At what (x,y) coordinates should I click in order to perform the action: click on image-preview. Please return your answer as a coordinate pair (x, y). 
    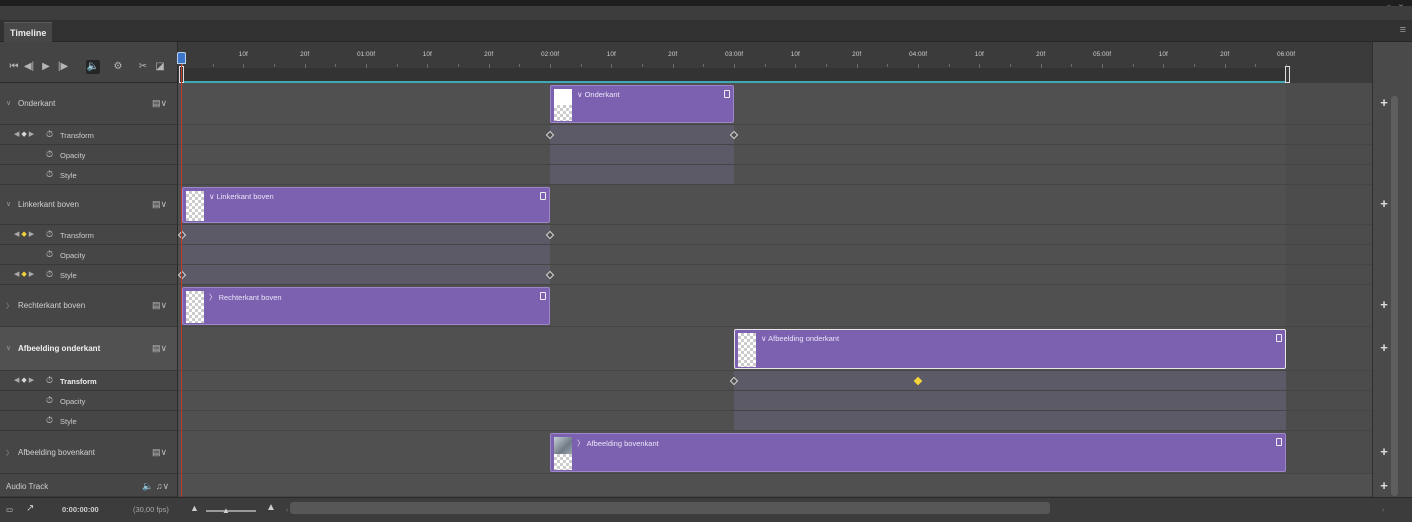
    Looking at the image, I should click on (563, 446).